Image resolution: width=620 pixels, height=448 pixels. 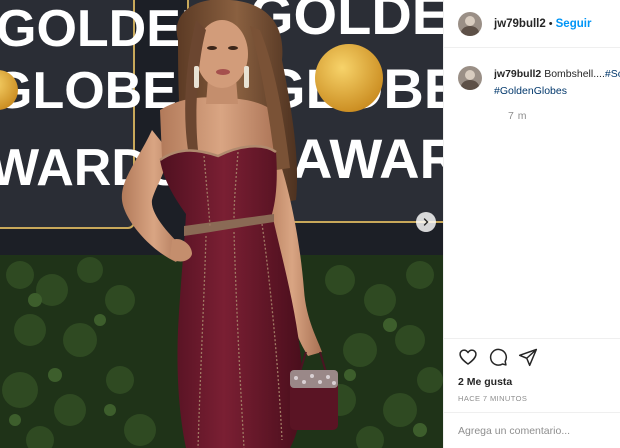 What do you see at coordinates (612, 74) in the screenshot?
I see `hashtag-link: #So` at bounding box center [612, 74].